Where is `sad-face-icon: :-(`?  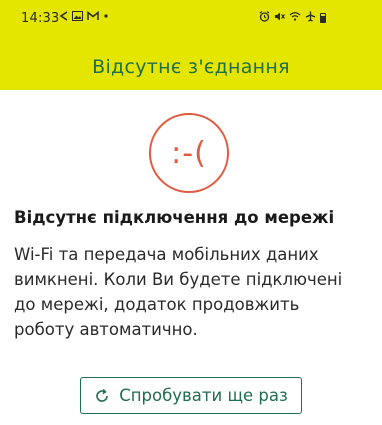
sad-face-icon: :-( is located at coordinates (189, 153).